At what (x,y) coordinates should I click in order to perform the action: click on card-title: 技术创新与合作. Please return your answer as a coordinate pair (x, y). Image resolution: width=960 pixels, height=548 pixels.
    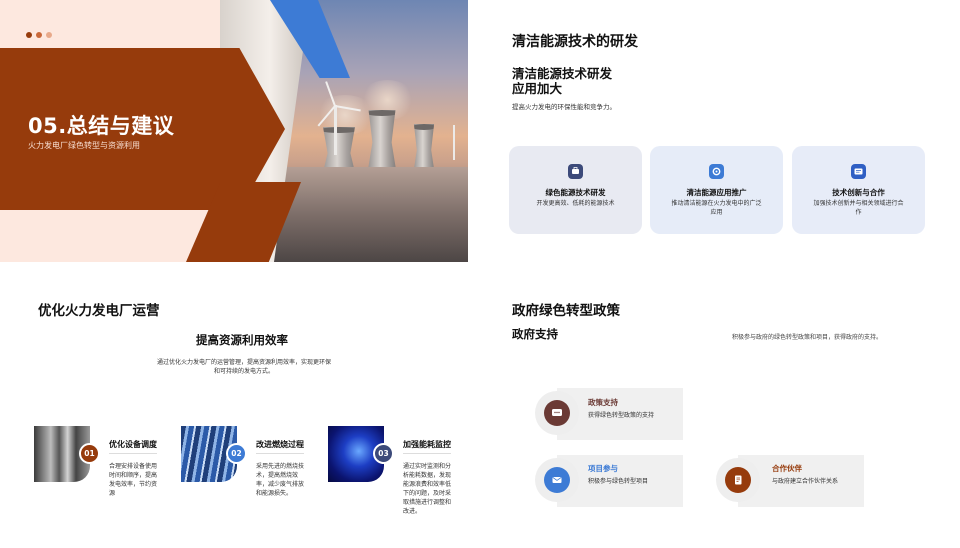
    Looking at the image, I should click on (858, 192).